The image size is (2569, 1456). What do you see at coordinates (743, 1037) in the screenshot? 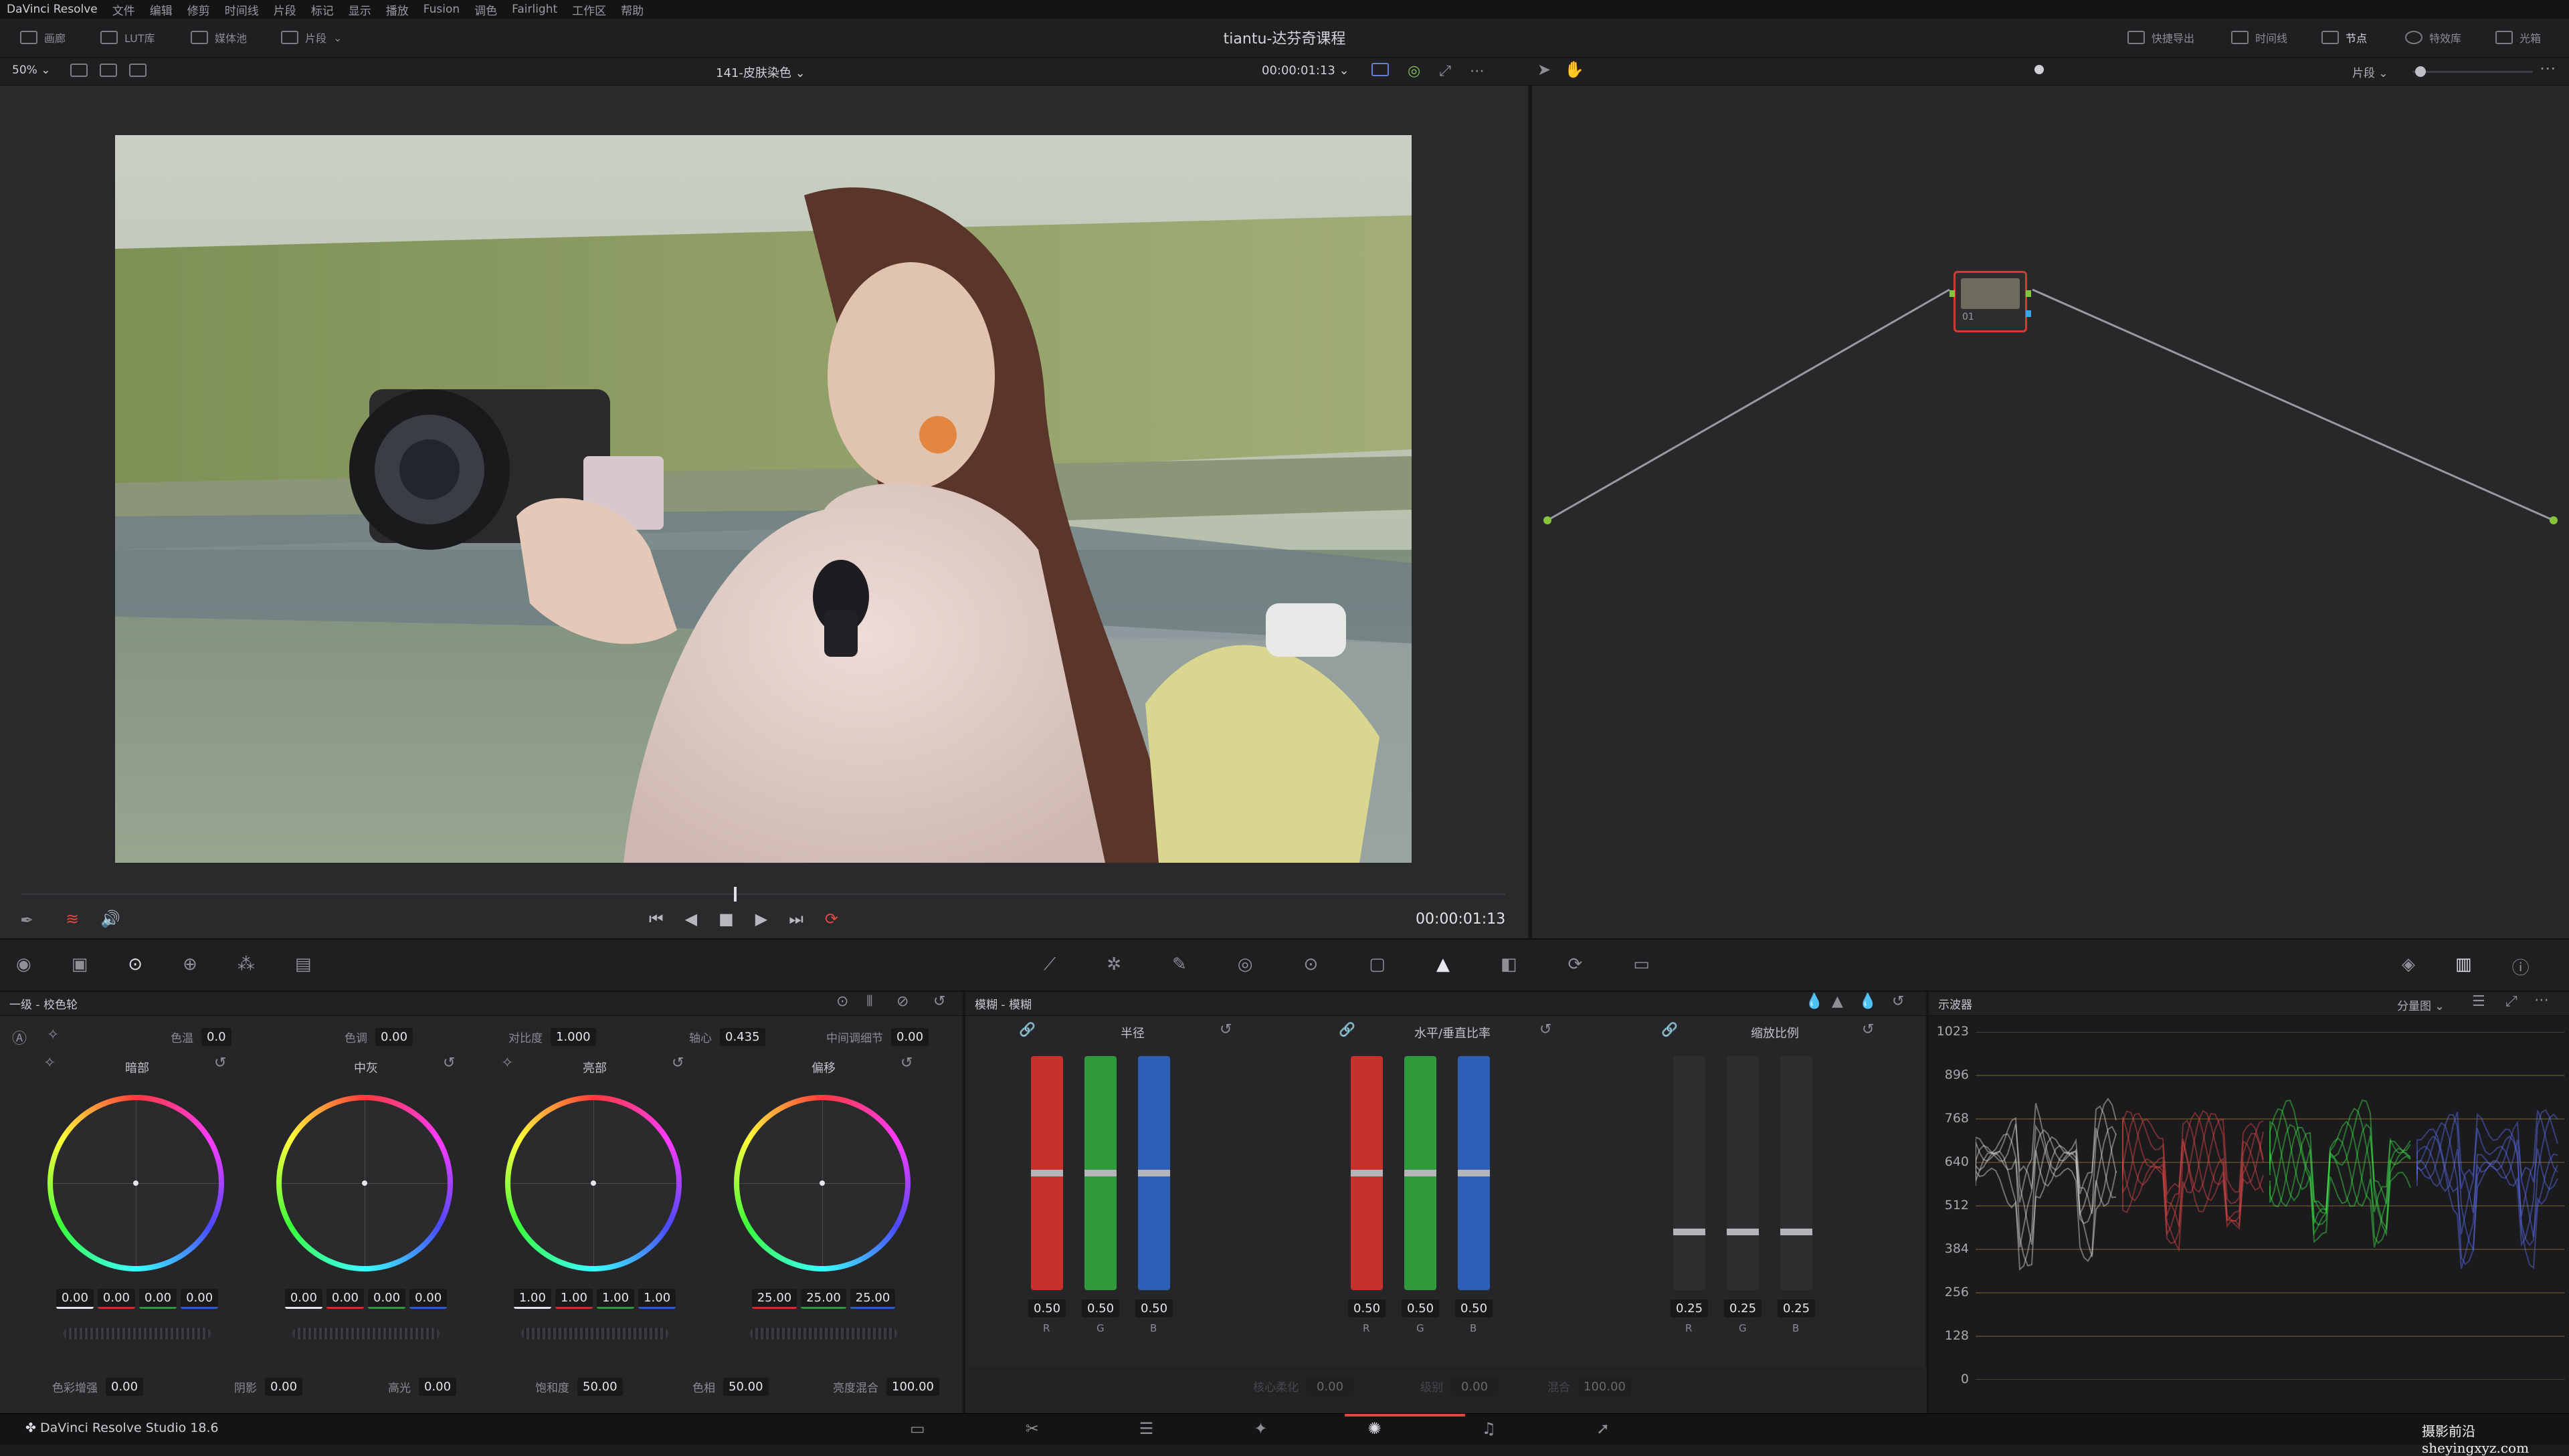
I see `param-value-field: 0.435` at bounding box center [743, 1037].